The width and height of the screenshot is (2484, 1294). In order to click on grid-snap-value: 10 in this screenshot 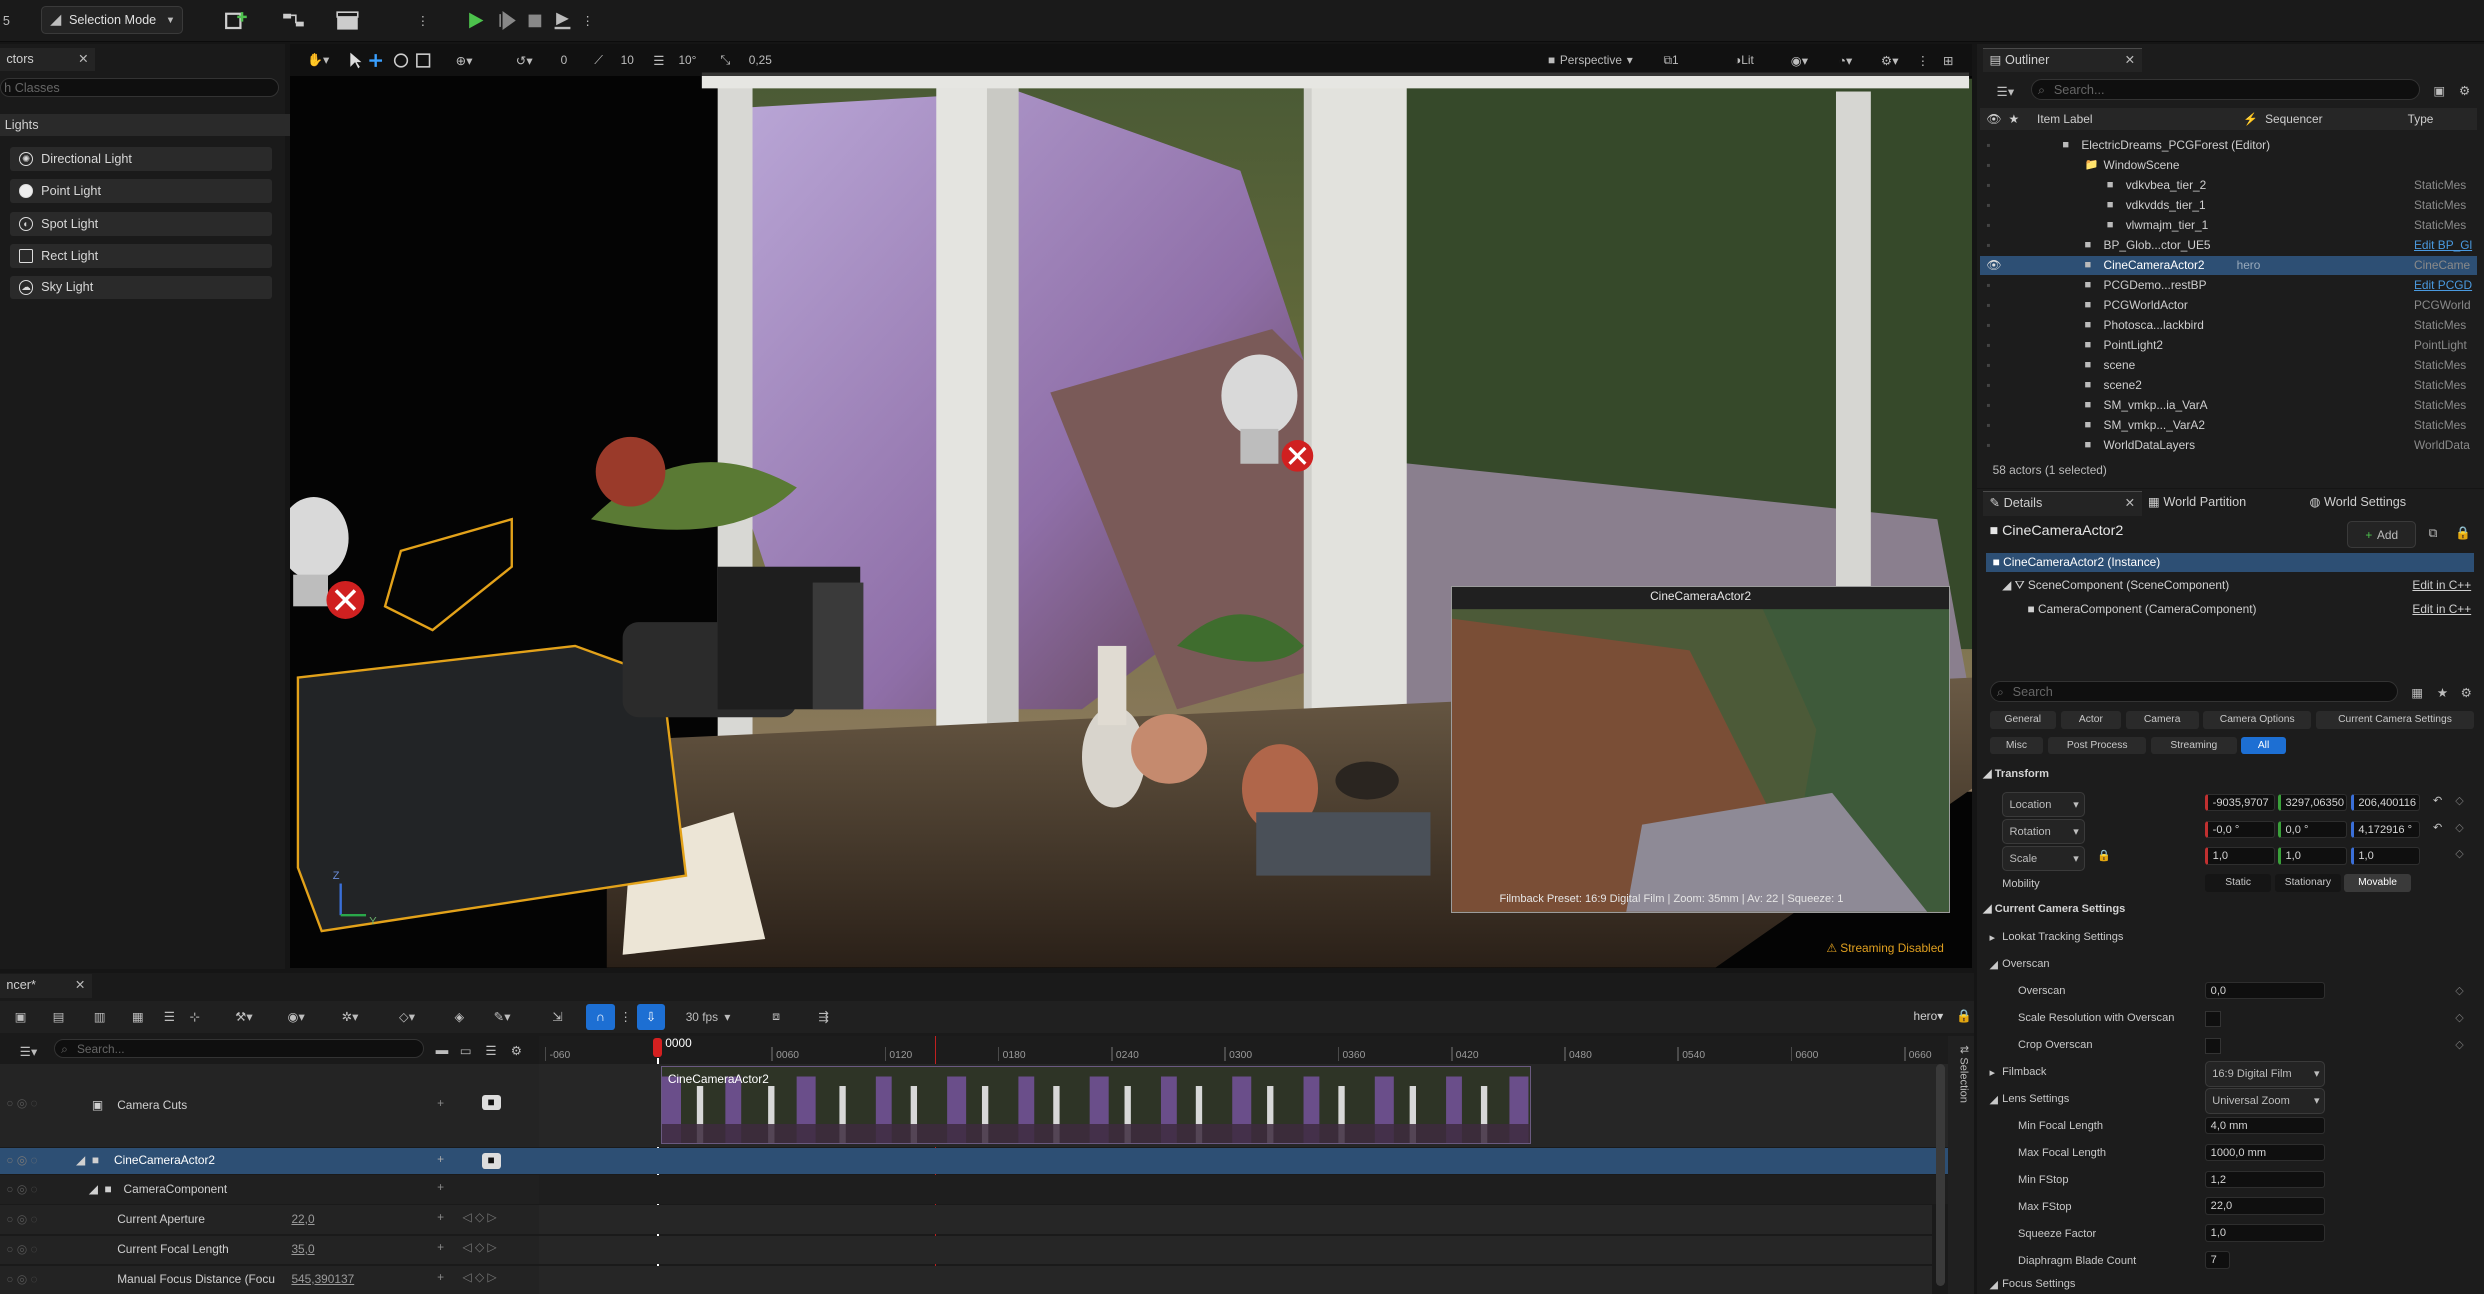, I will do `click(627, 60)`.